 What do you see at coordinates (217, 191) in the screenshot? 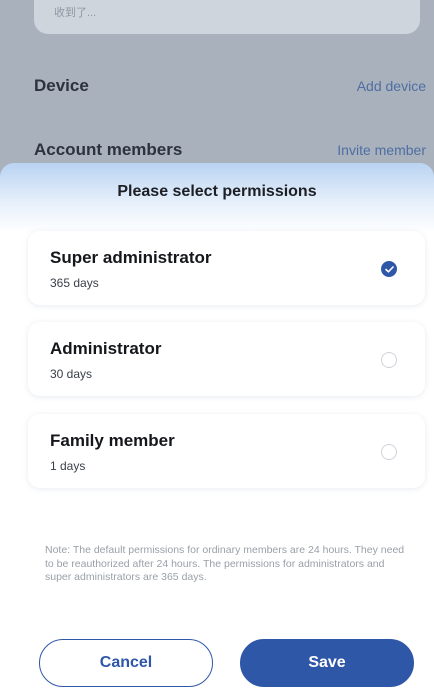
I see `sheet-title: Please select permissions` at bounding box center [217, 191].